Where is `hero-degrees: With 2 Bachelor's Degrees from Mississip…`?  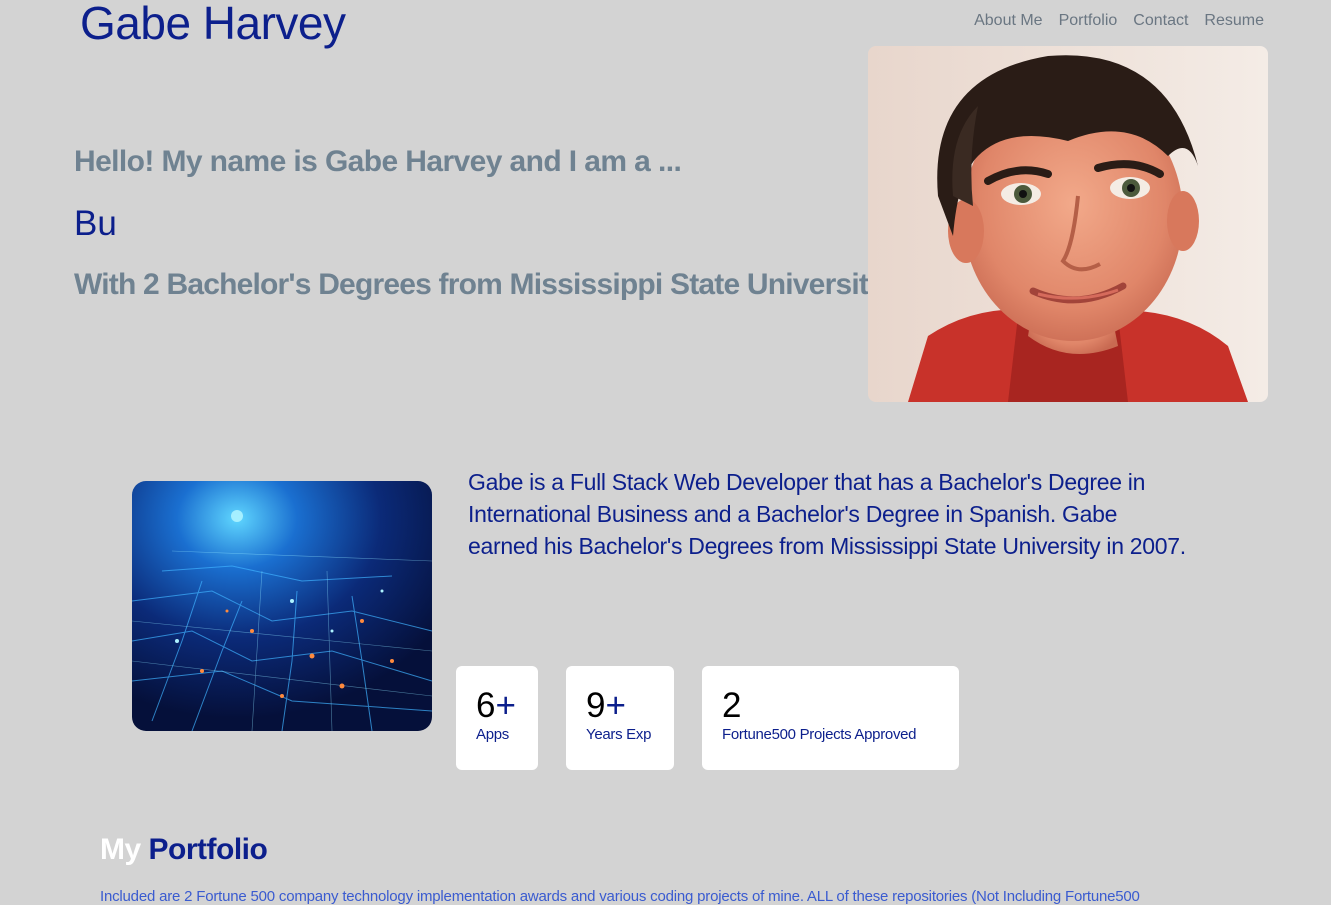
hero-degrees: With 2 Bachelor's Degrees from Mississip… is located at coordinates (482, 284).